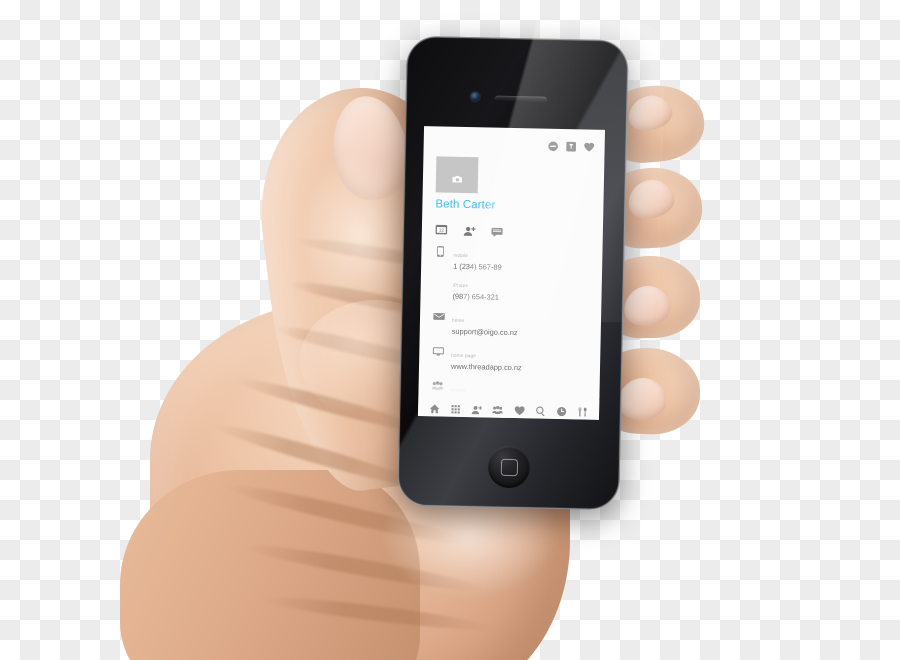 This screenshot has width=900, height=660. What do you see at coordinates (497, 230) in the screenshot?
I see `message-icon` at bounding box center [497, 230].